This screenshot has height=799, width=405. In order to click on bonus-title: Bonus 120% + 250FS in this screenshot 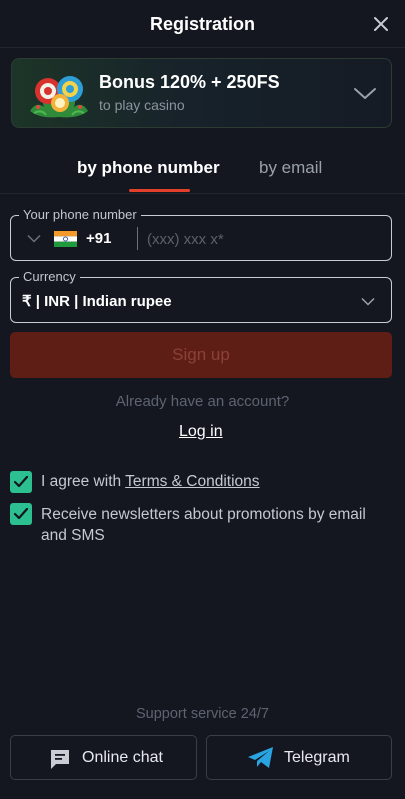, I will do `click(189, 82)`.